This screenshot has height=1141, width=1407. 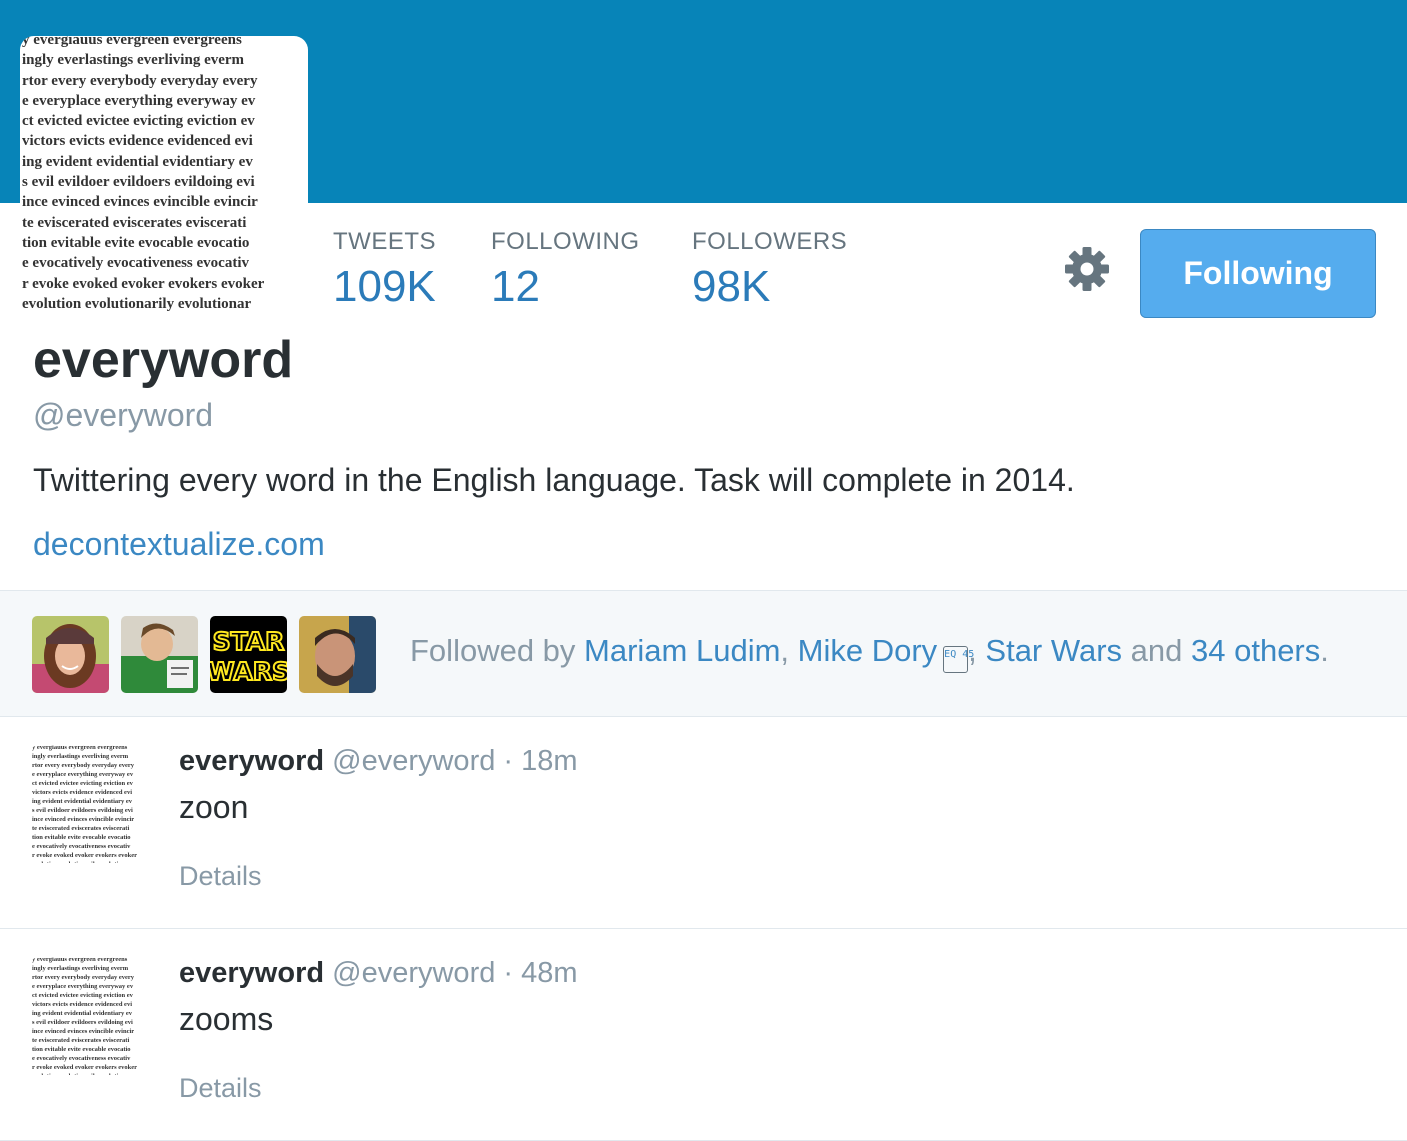 I want to click on profile-name: everyword, so click(x=163, y=360).